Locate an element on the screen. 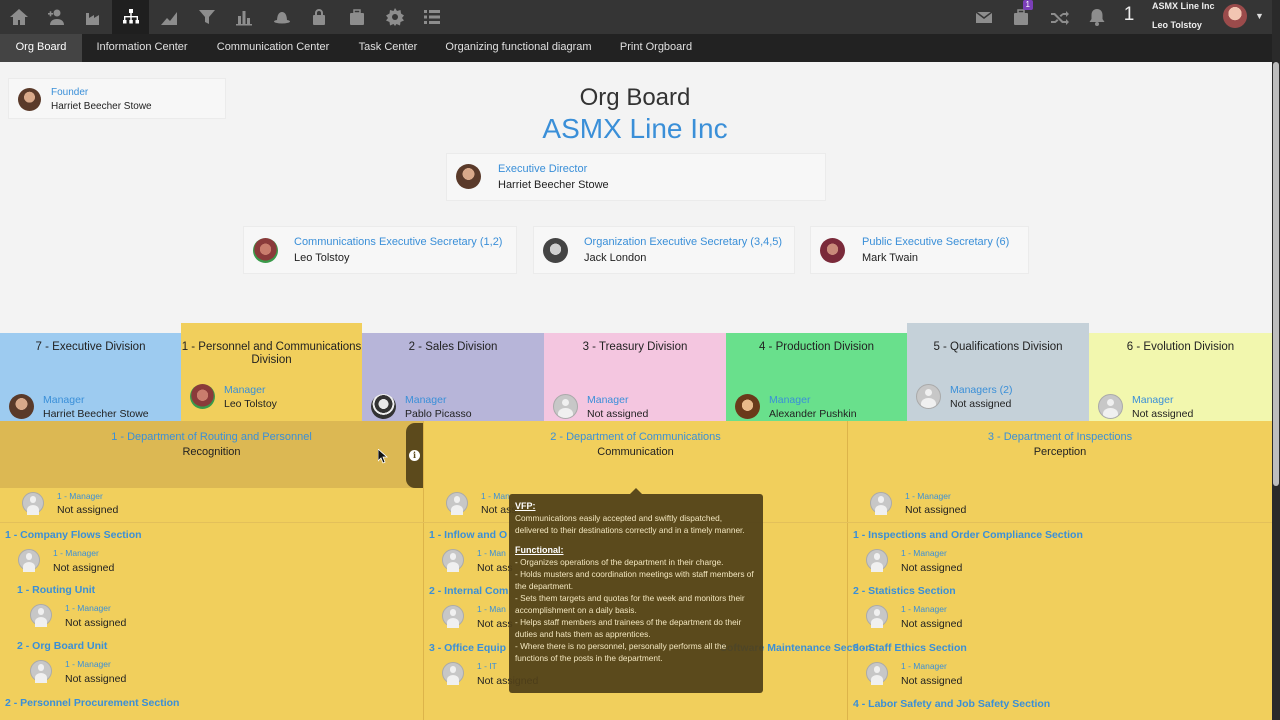  department-manager-label: 1 - Man is located at coordinates (495, 496).